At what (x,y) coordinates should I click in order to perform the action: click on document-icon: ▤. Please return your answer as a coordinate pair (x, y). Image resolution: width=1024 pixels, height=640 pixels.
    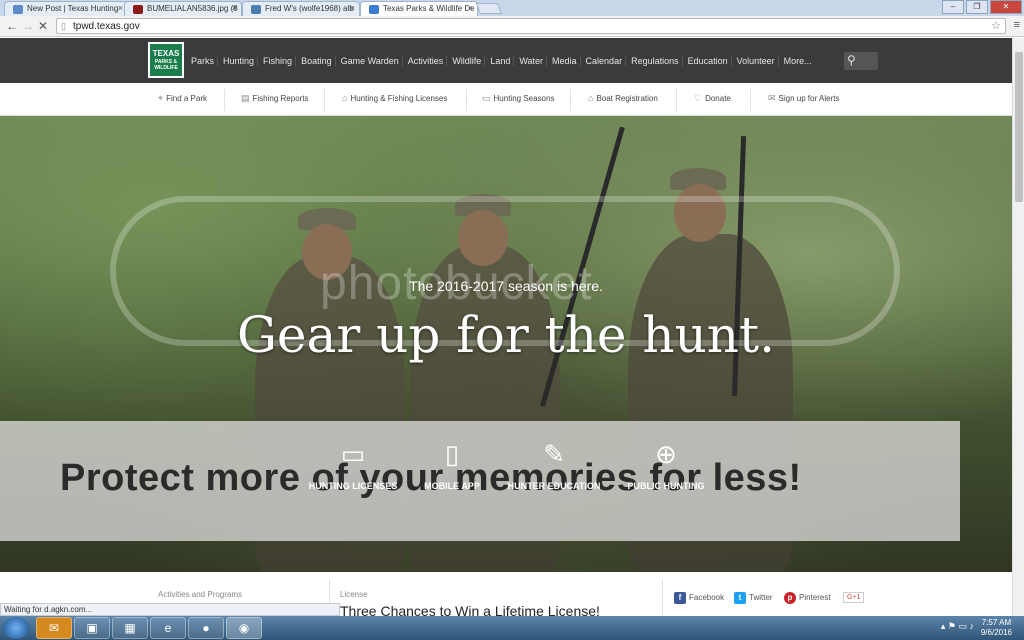
    Looking at the image, I should click on (245, 98).